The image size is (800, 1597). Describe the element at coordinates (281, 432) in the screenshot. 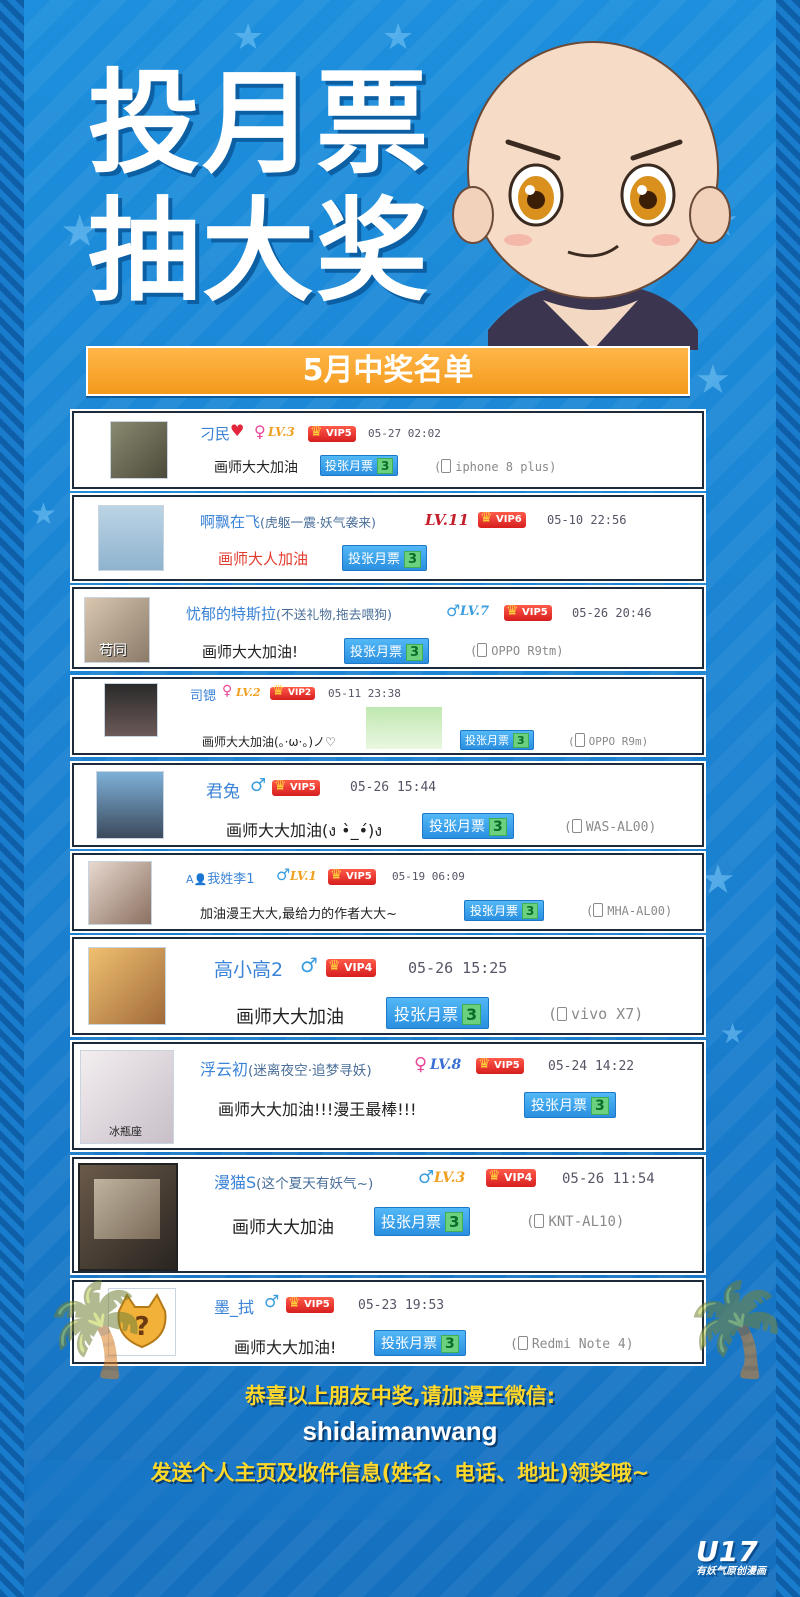

I see `level-badge: LV.3` at that location.